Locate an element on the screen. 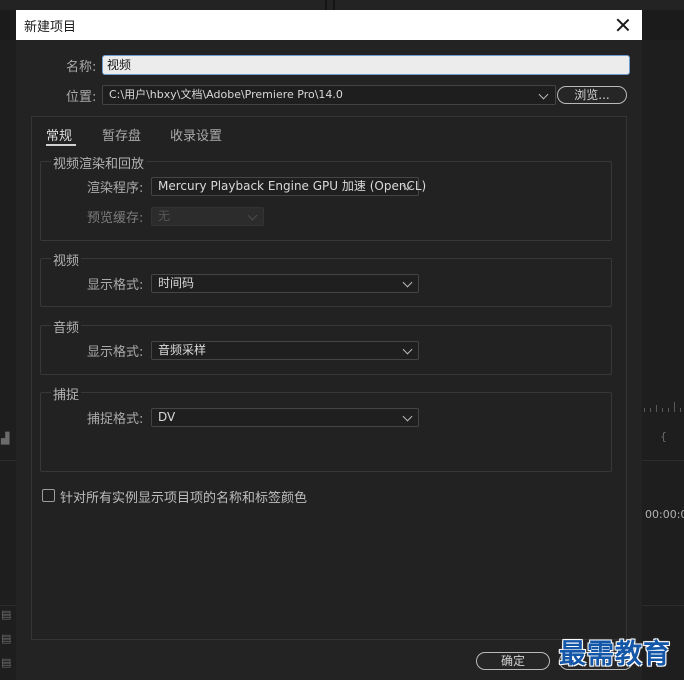  group-title: 音频 is located at coordinates (66, 326).